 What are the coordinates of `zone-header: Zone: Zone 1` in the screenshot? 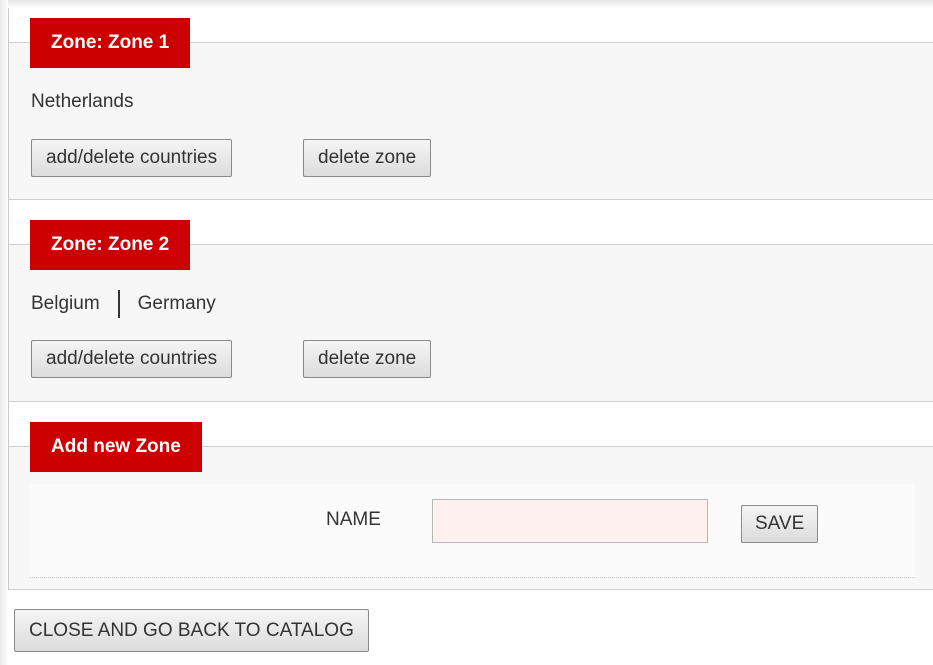 It's located at (110, 43).